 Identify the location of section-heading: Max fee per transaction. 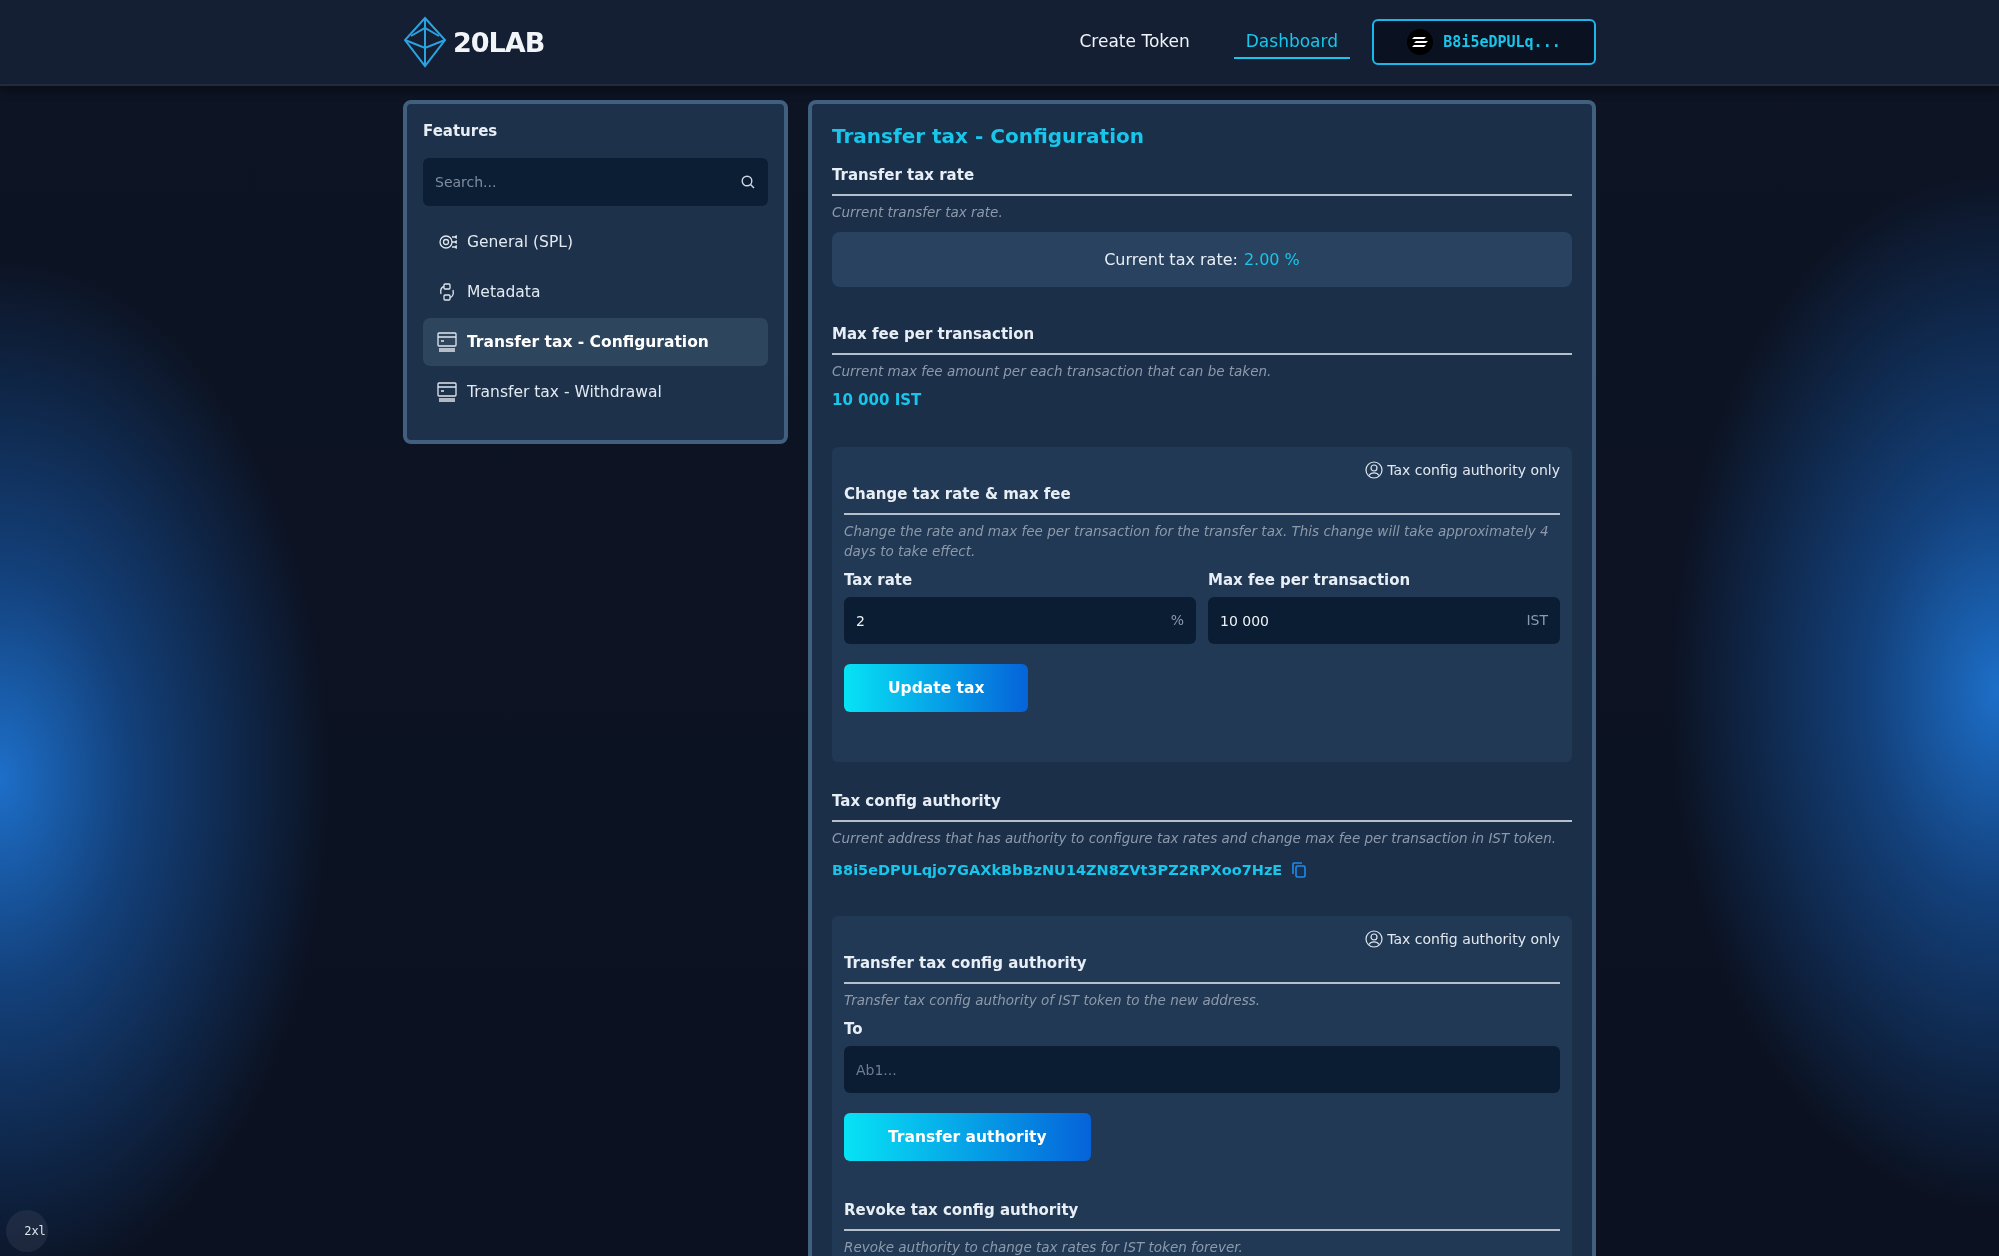
(1202, 340).